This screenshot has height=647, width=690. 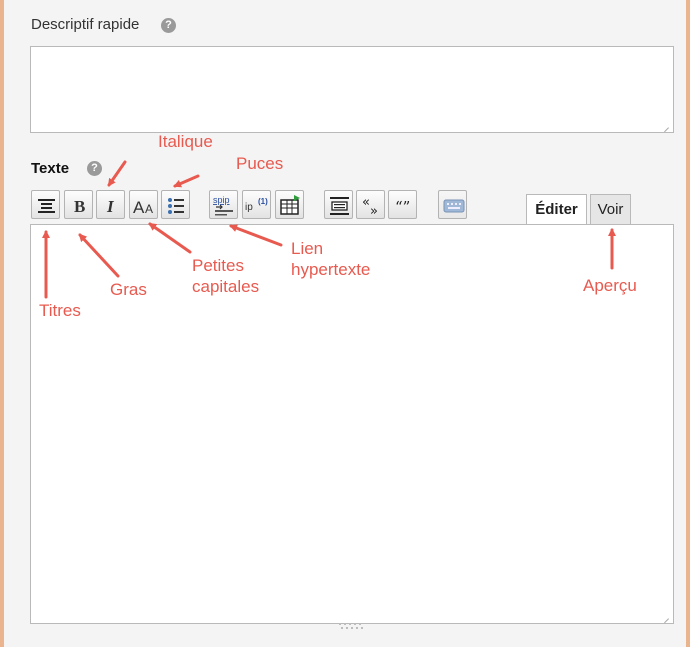 What do you see at coordinates (256, 235) in the screenshot?
I see `arrow-lien` at bounding box center [256, 235].